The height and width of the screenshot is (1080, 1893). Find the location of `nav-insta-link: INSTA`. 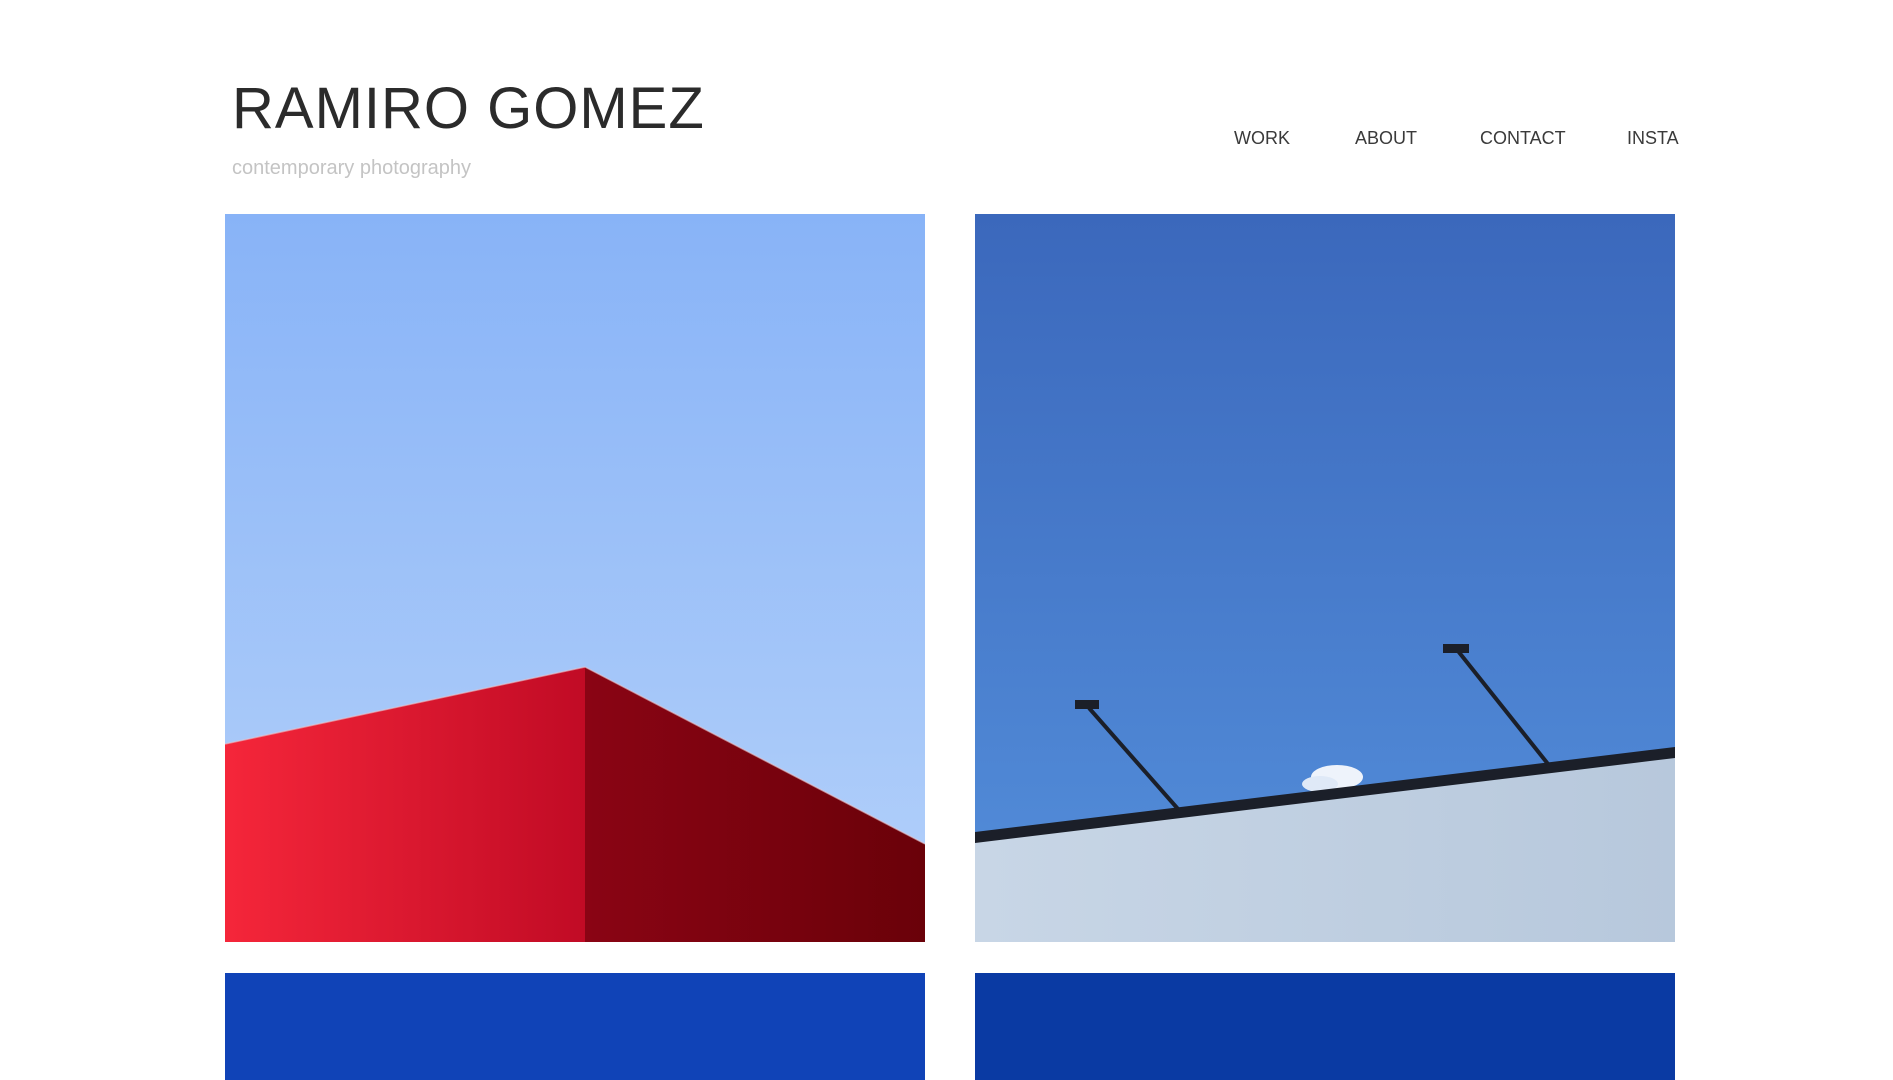

nav-insta-link: INSTA is located at coordinates (1653, 138).